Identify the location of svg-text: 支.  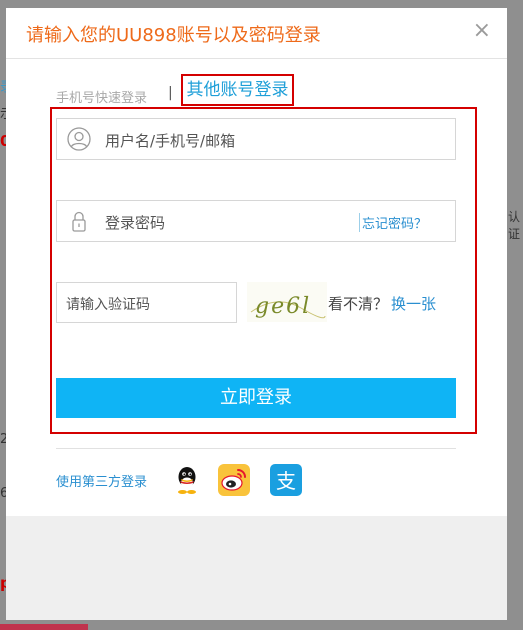
(286, 481).